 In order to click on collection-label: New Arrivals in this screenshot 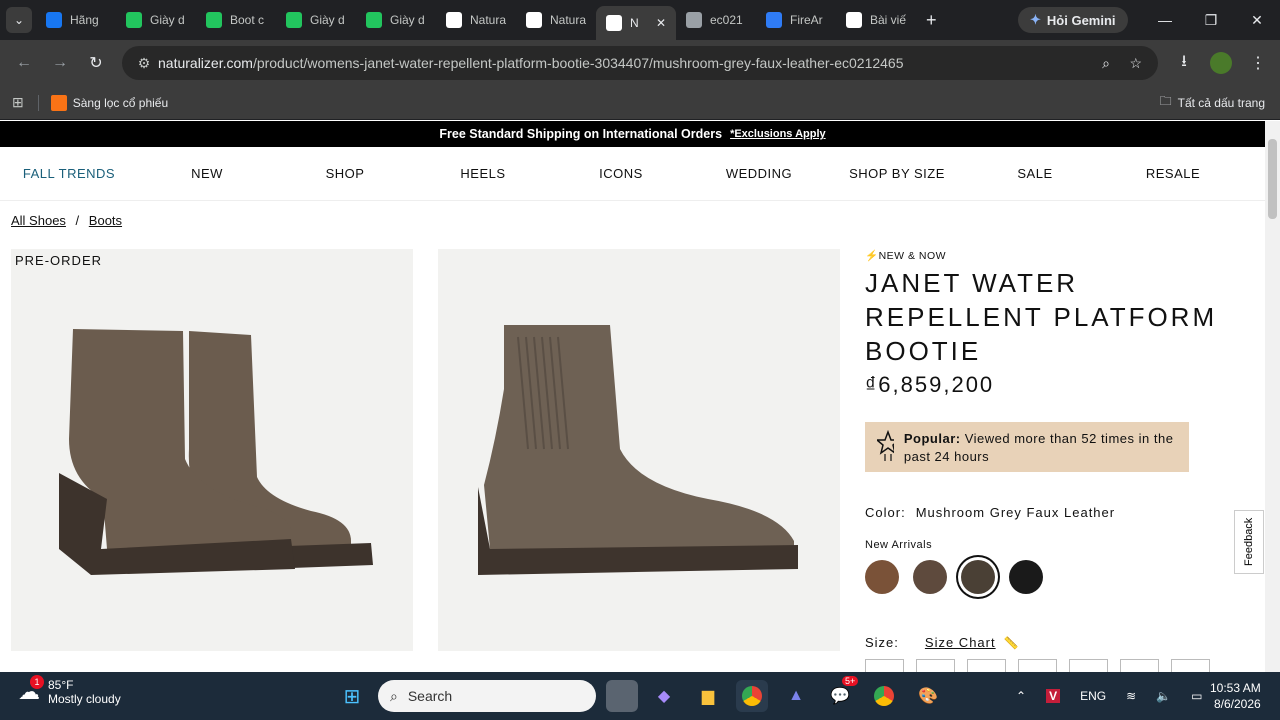, I will do `click(899, 545)`.